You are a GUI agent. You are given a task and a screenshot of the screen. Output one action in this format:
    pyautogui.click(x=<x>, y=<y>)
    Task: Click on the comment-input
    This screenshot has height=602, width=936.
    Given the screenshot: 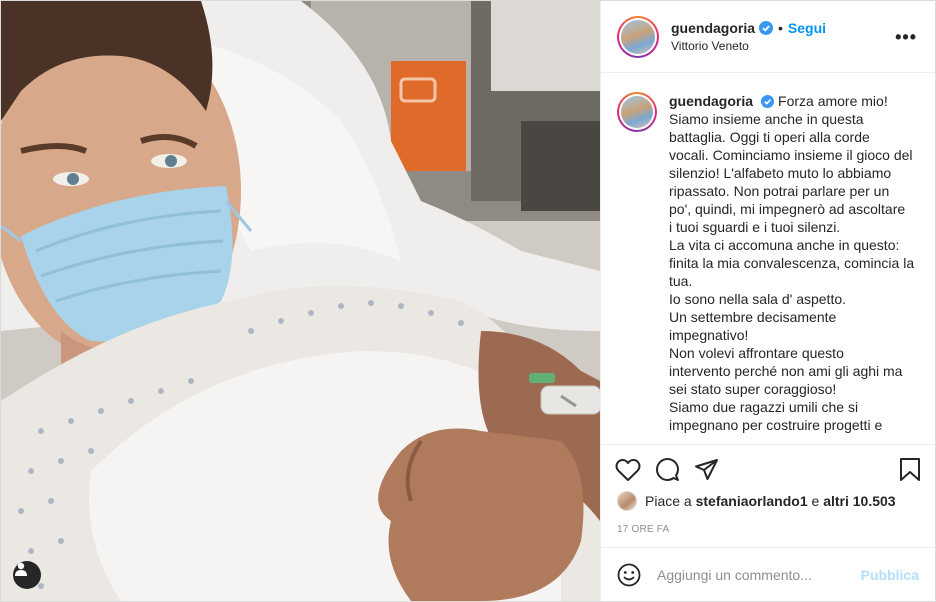 What is the action you would take?
    pyautogui.click(x=759, y=574)
    